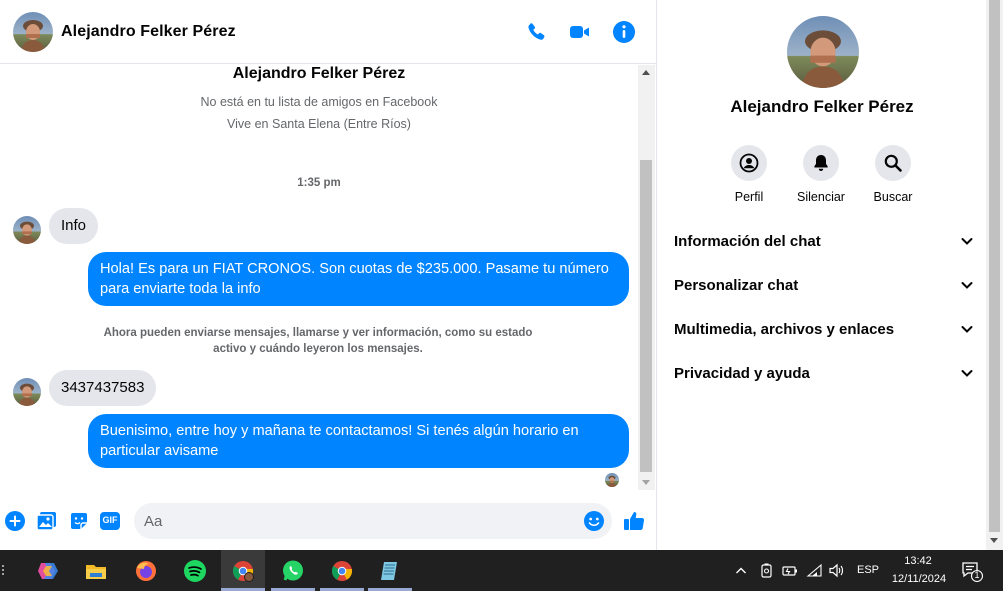  What do you see at coordinates (893, 163) in the screenshot?
I see `search-icon` at bounding box center [893, 163].